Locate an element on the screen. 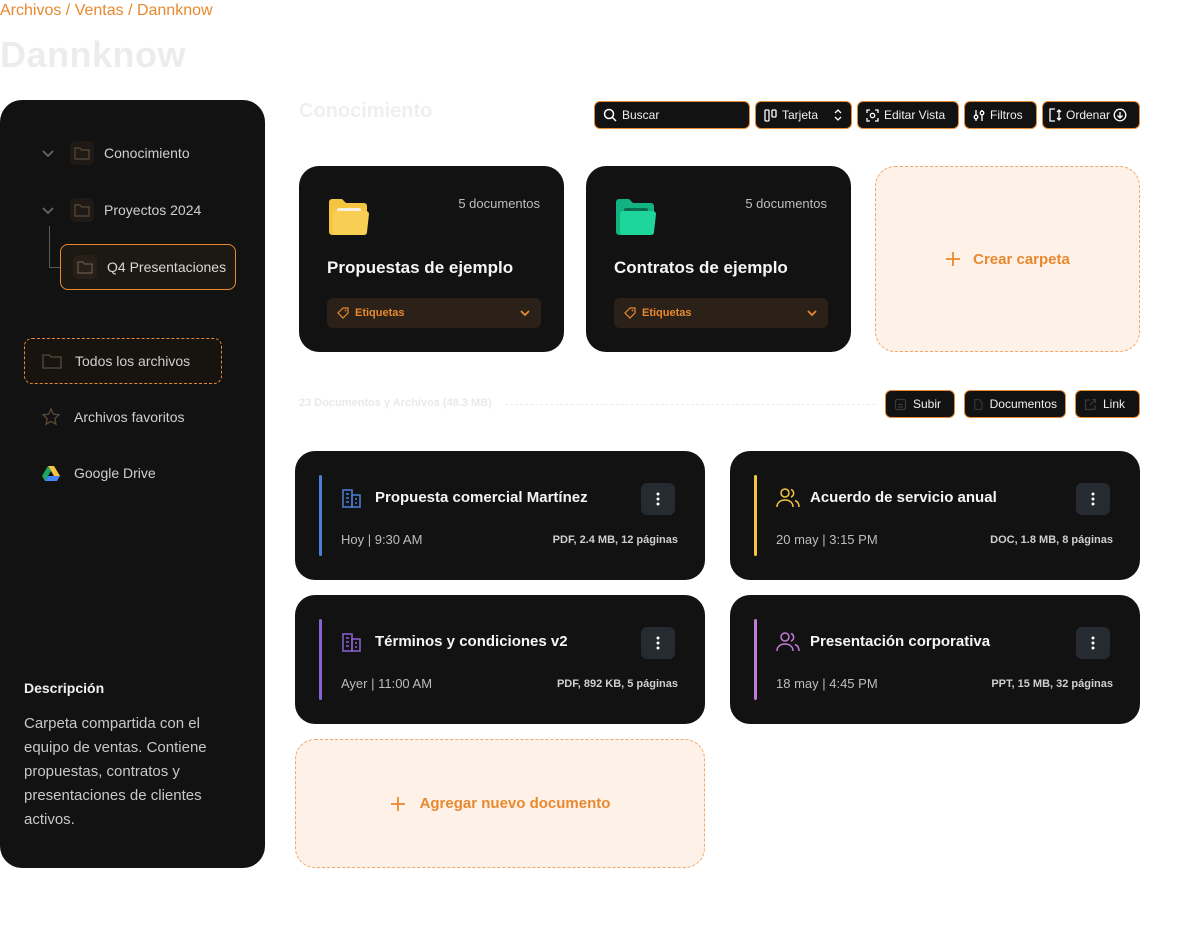 This screenshot has width=1199, height=933. sidebar-item-archivos-favoritos: Archivos favoritos is located at coordinates (123, 417).